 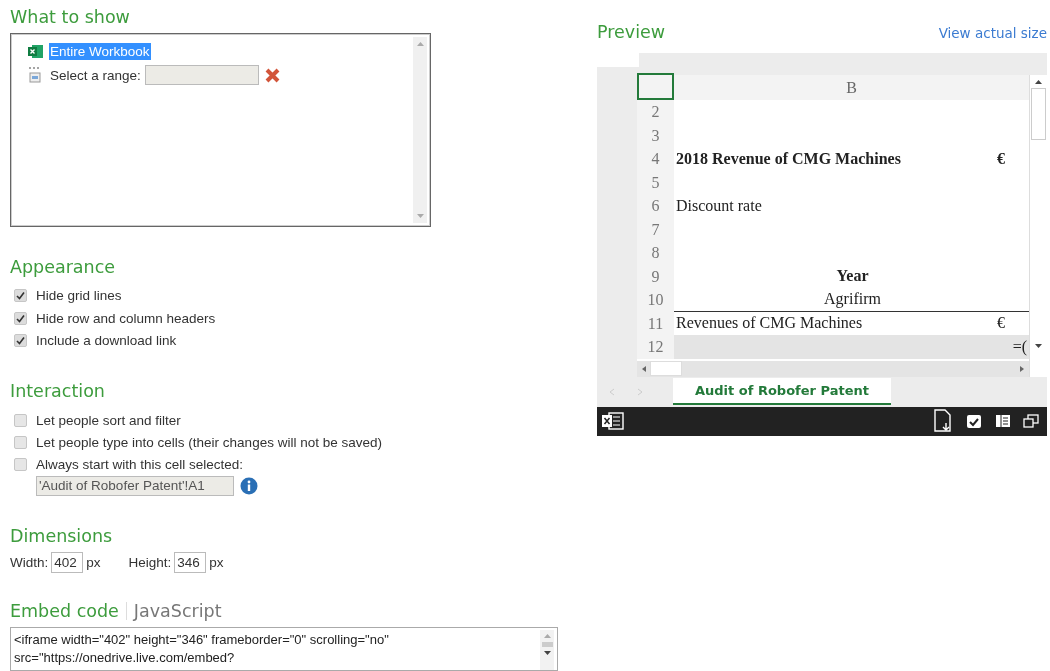 I want to click on checkbox-label: Let people sort and filter, so click(x=108, y=420).